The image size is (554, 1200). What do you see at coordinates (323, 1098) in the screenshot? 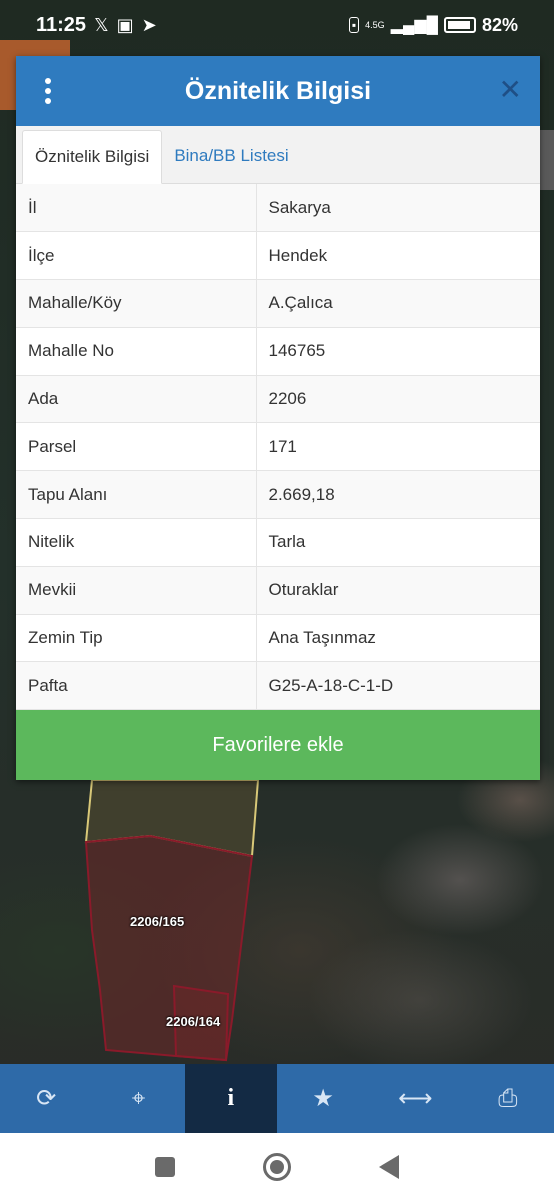
I see `star-icon: ★` at bounding box center [323, 1098].